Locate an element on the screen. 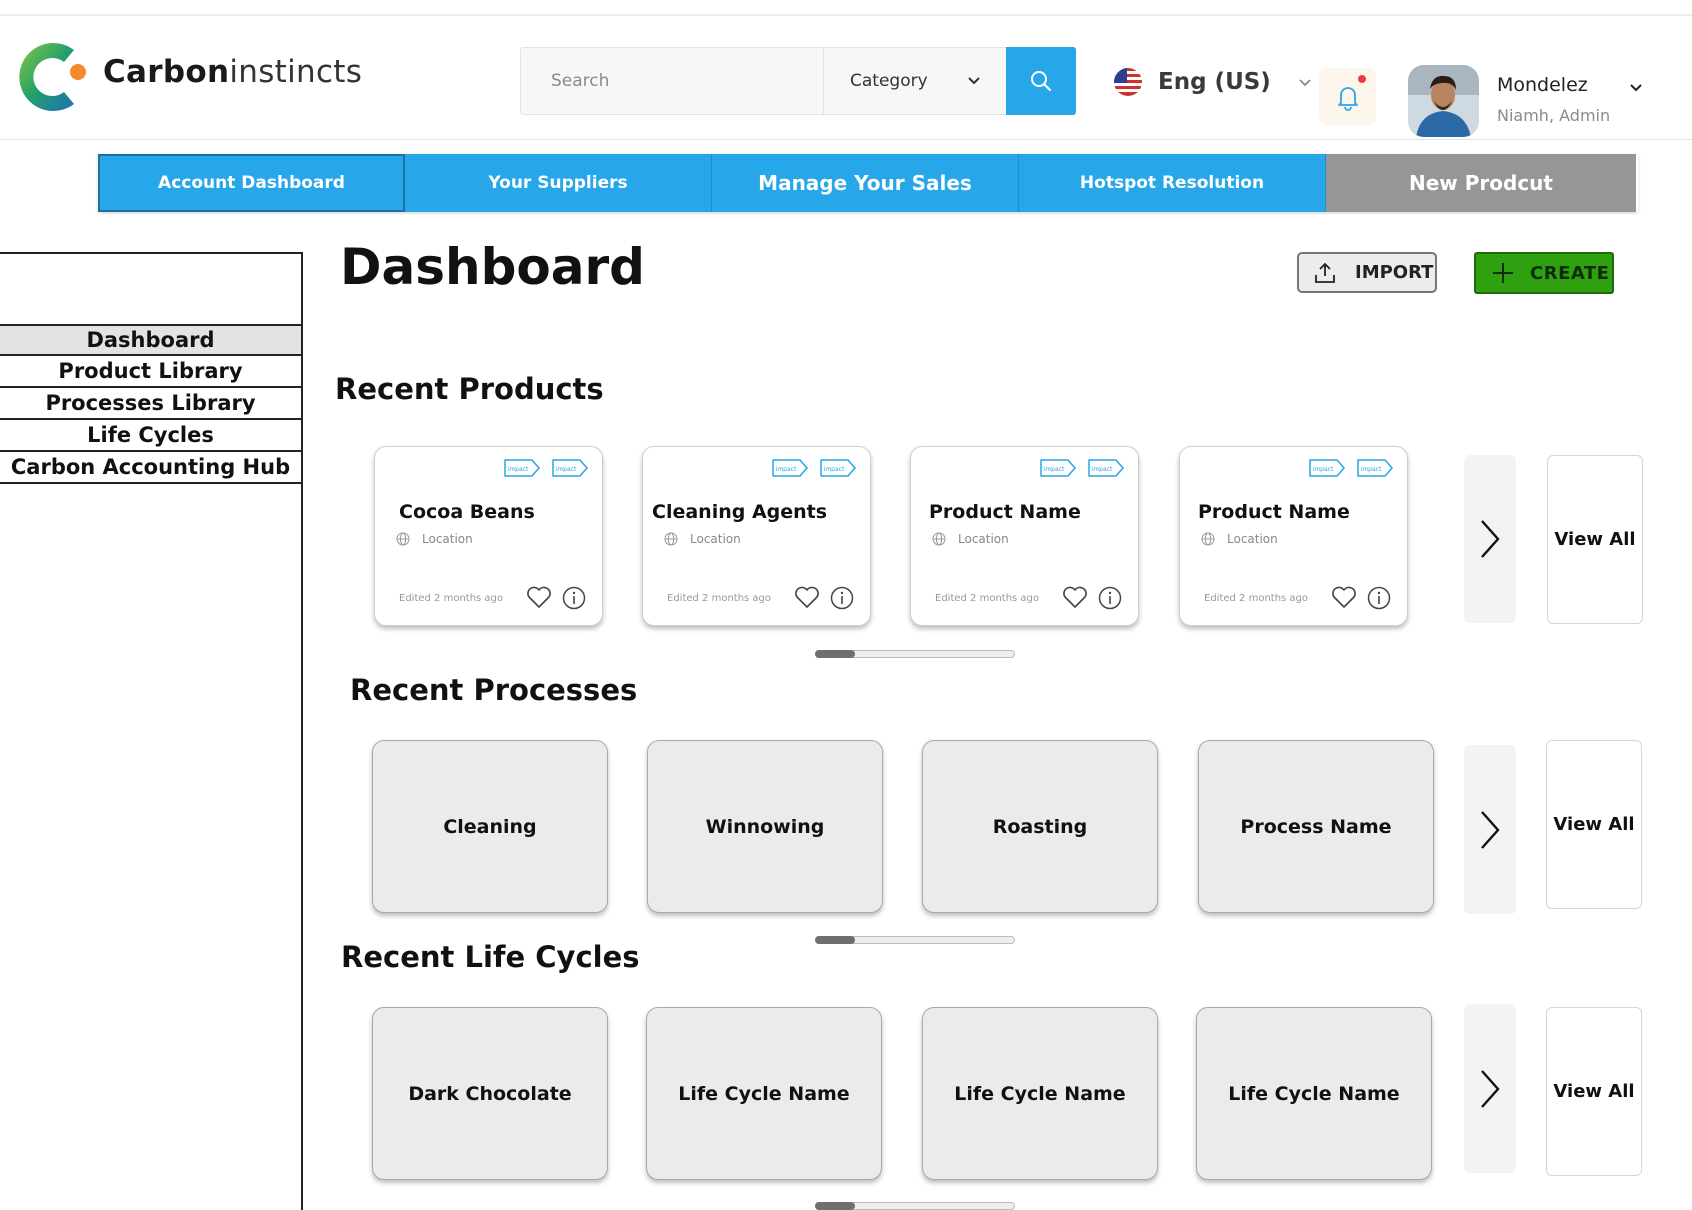 The height and width of the screenshot is (1210, 1692). create-label: CREATE is located at coordinates (1570, 273).